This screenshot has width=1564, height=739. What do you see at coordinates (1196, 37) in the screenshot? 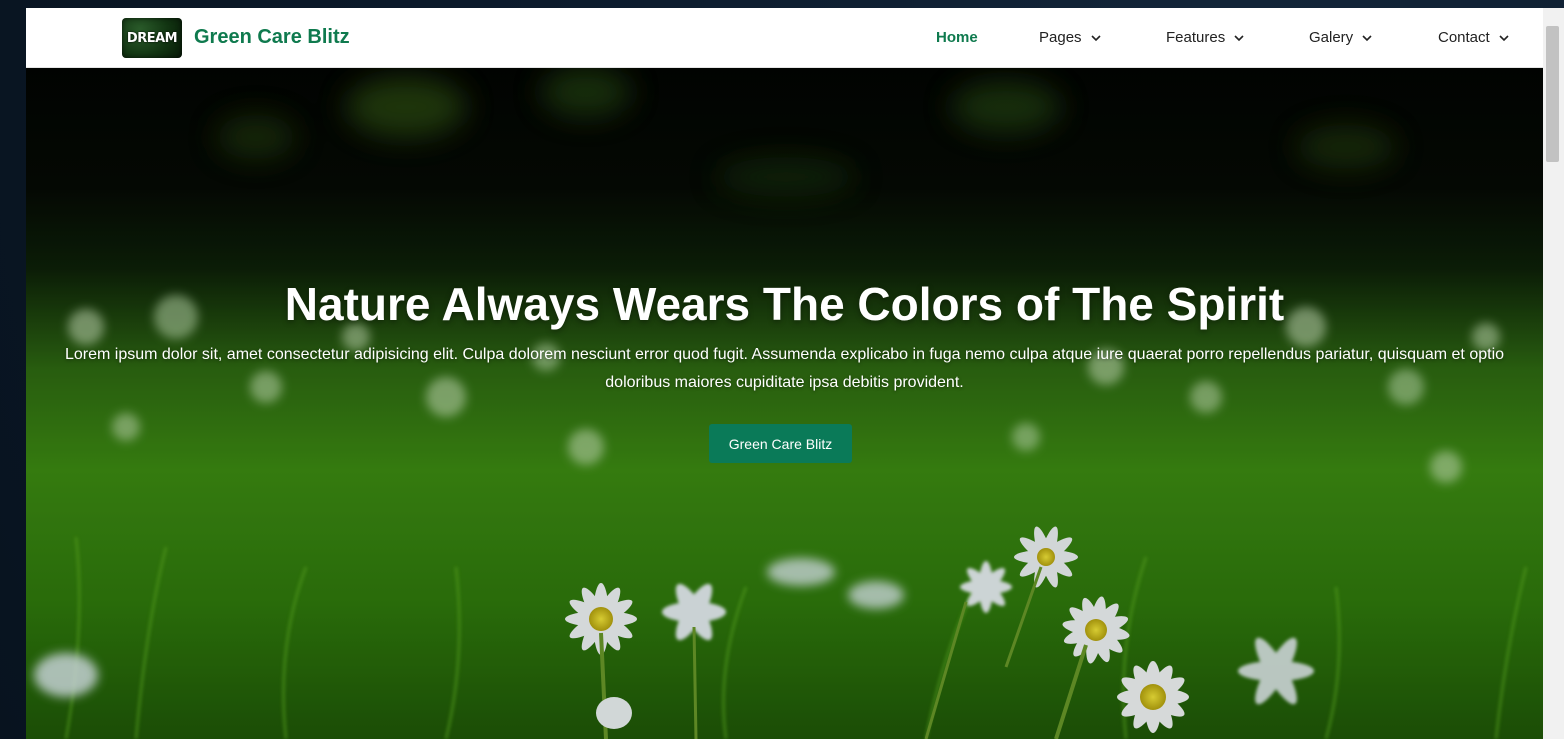
I see `nav-item-label: Features` at bounding box center [1196, 37].